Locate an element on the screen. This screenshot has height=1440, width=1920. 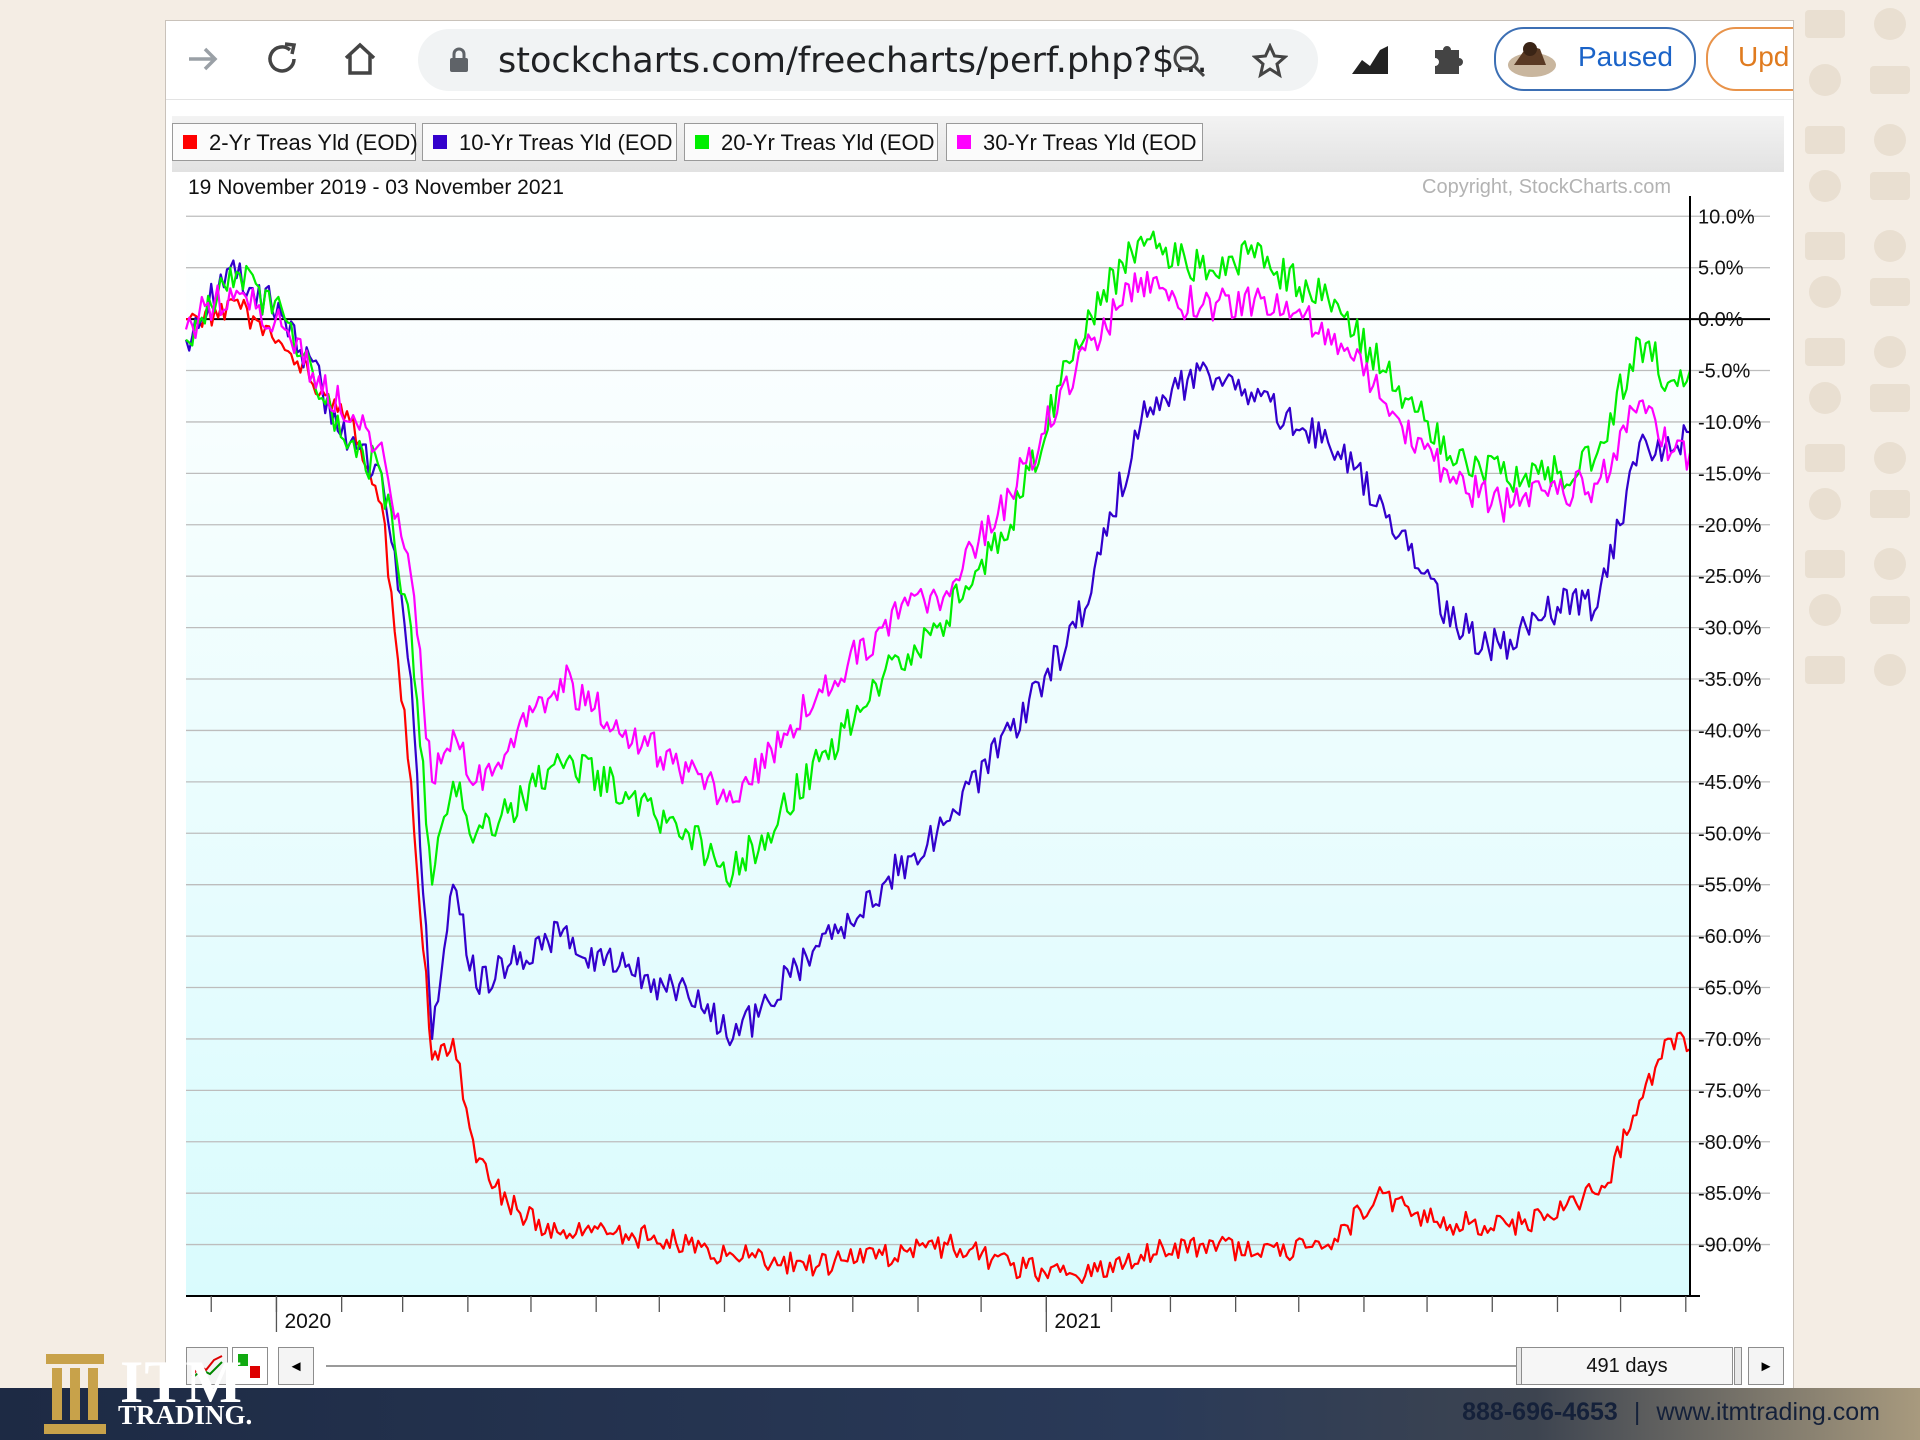
y-tick-label: -55.0% is located at coordinates (1730, 886).